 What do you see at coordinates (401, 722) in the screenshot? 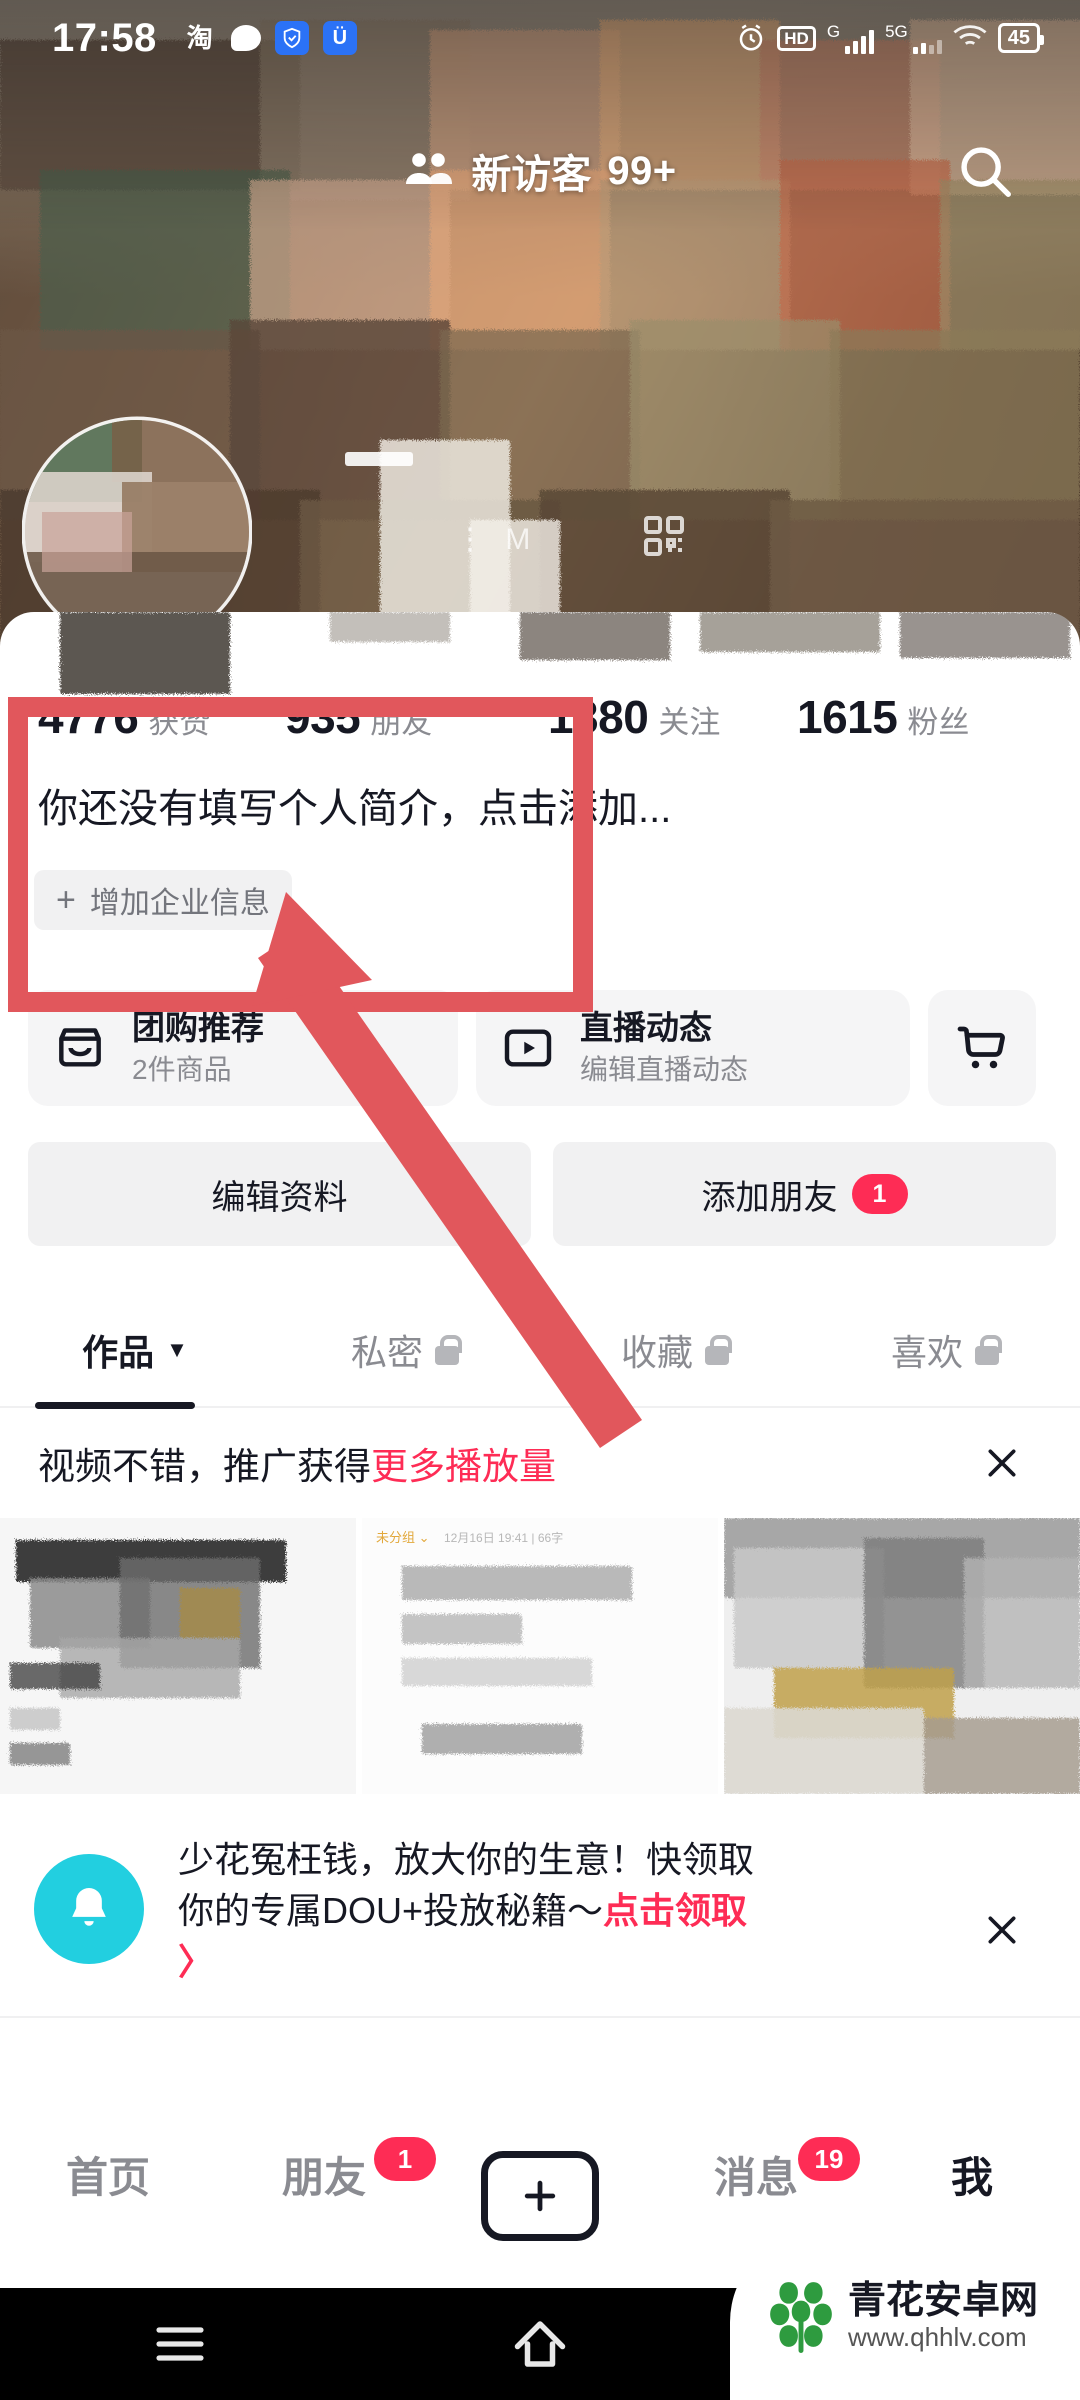
I see `stat-friends-label: 朋友` at bounding box center [401, 722].